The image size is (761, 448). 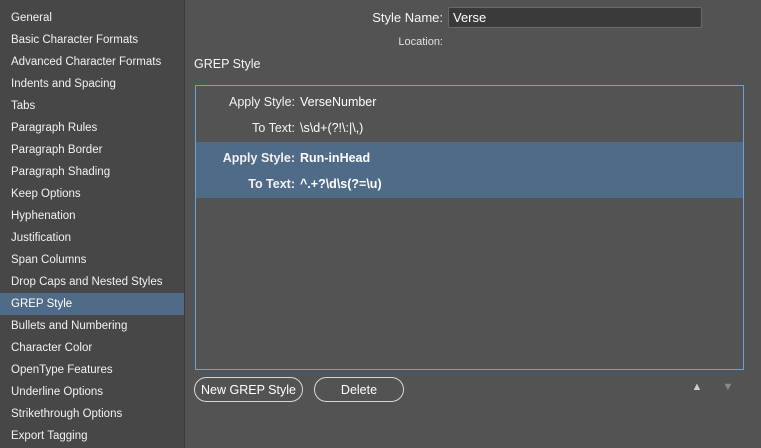 I want to click on sidebar-item-general: General, so click(x=92, y=18).